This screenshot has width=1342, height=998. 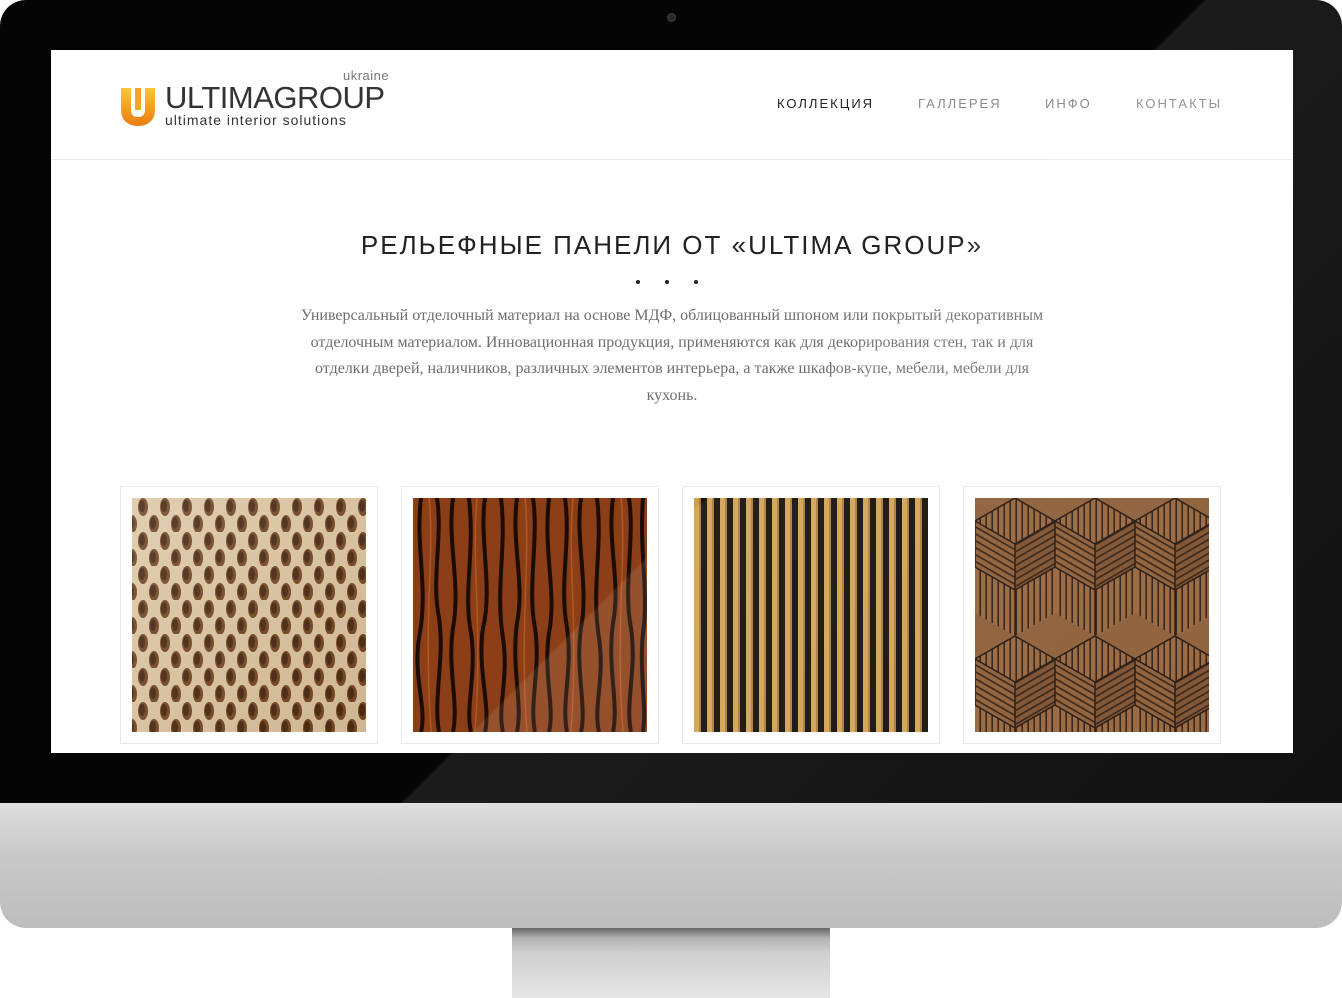 I want to click on monitor-stand, so click(x=671, y=963).